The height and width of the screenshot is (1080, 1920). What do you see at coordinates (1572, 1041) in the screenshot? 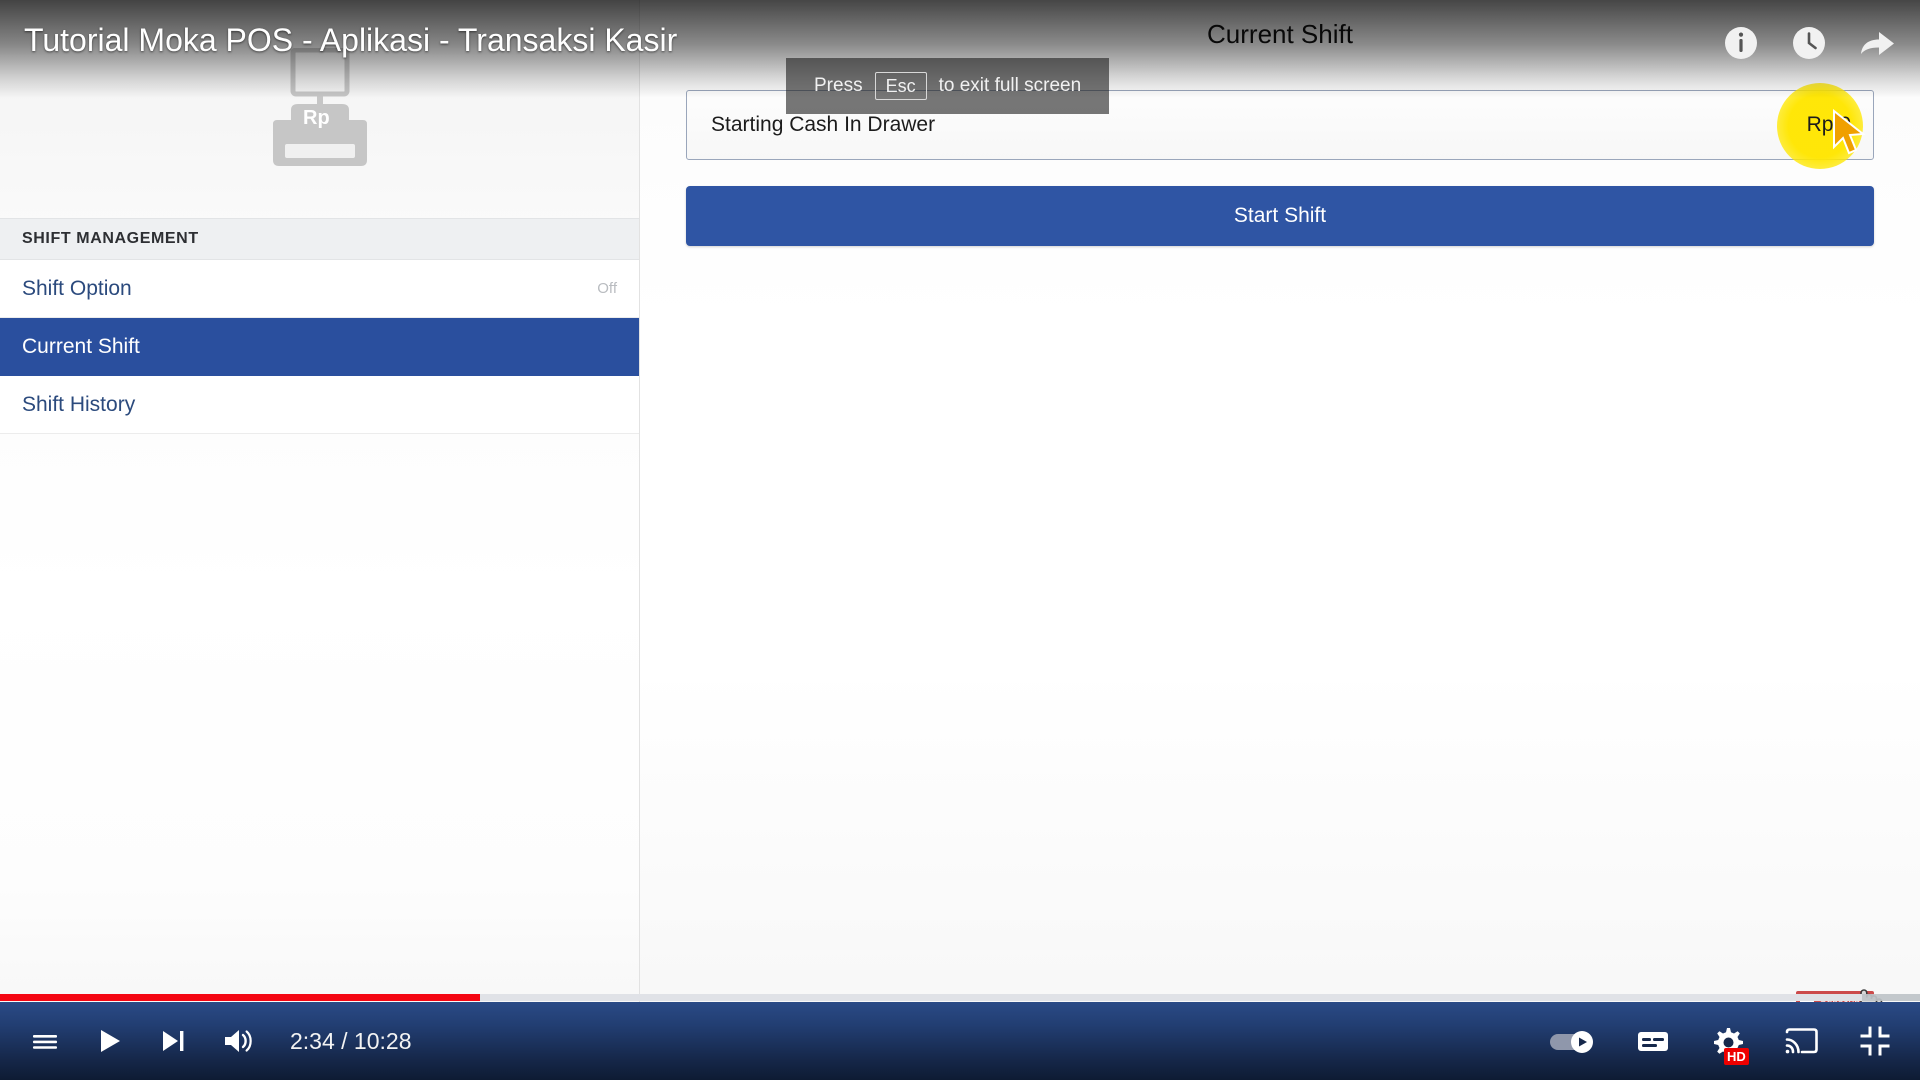
I see `autoplay-toggle` at bounding box center [1572, 1041].